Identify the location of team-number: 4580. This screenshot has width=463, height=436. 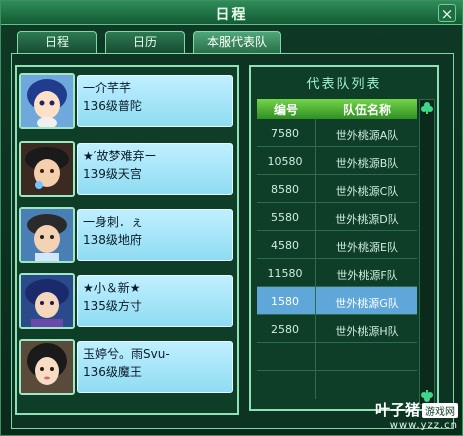
(285, 245).